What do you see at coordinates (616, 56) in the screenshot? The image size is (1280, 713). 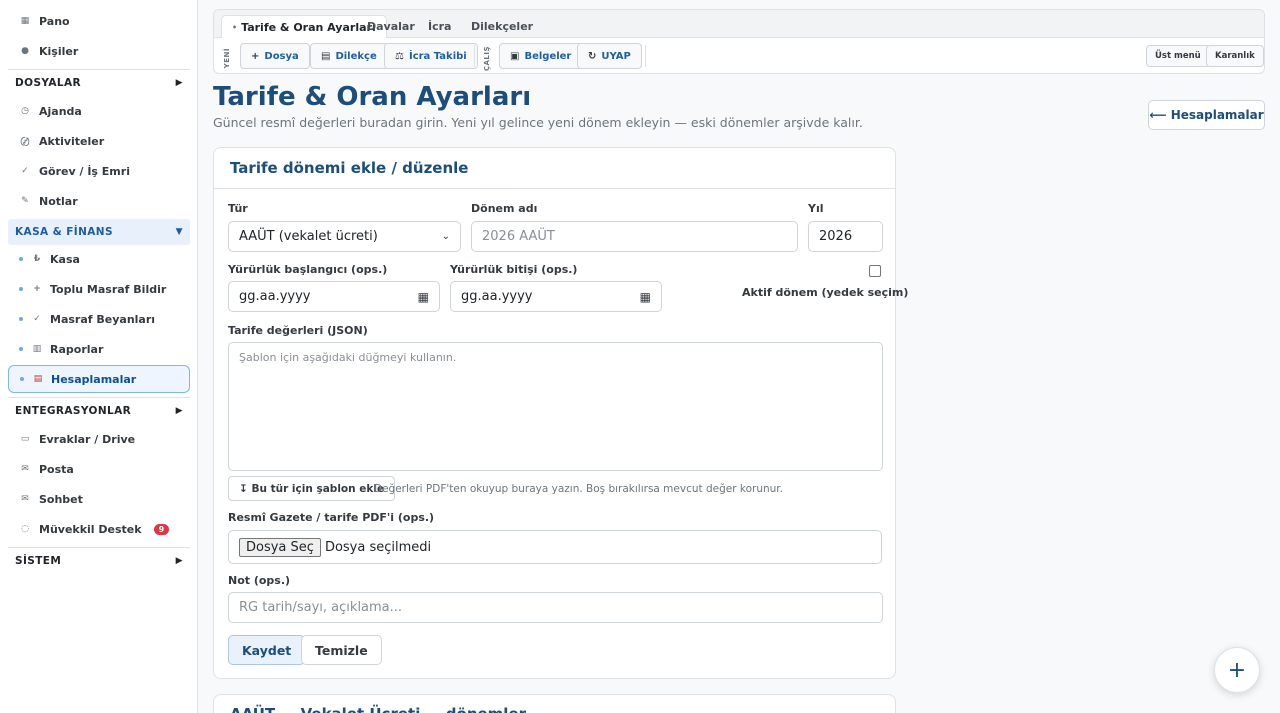 I see `button-label: UYAP` at bounding box center [616, 56].